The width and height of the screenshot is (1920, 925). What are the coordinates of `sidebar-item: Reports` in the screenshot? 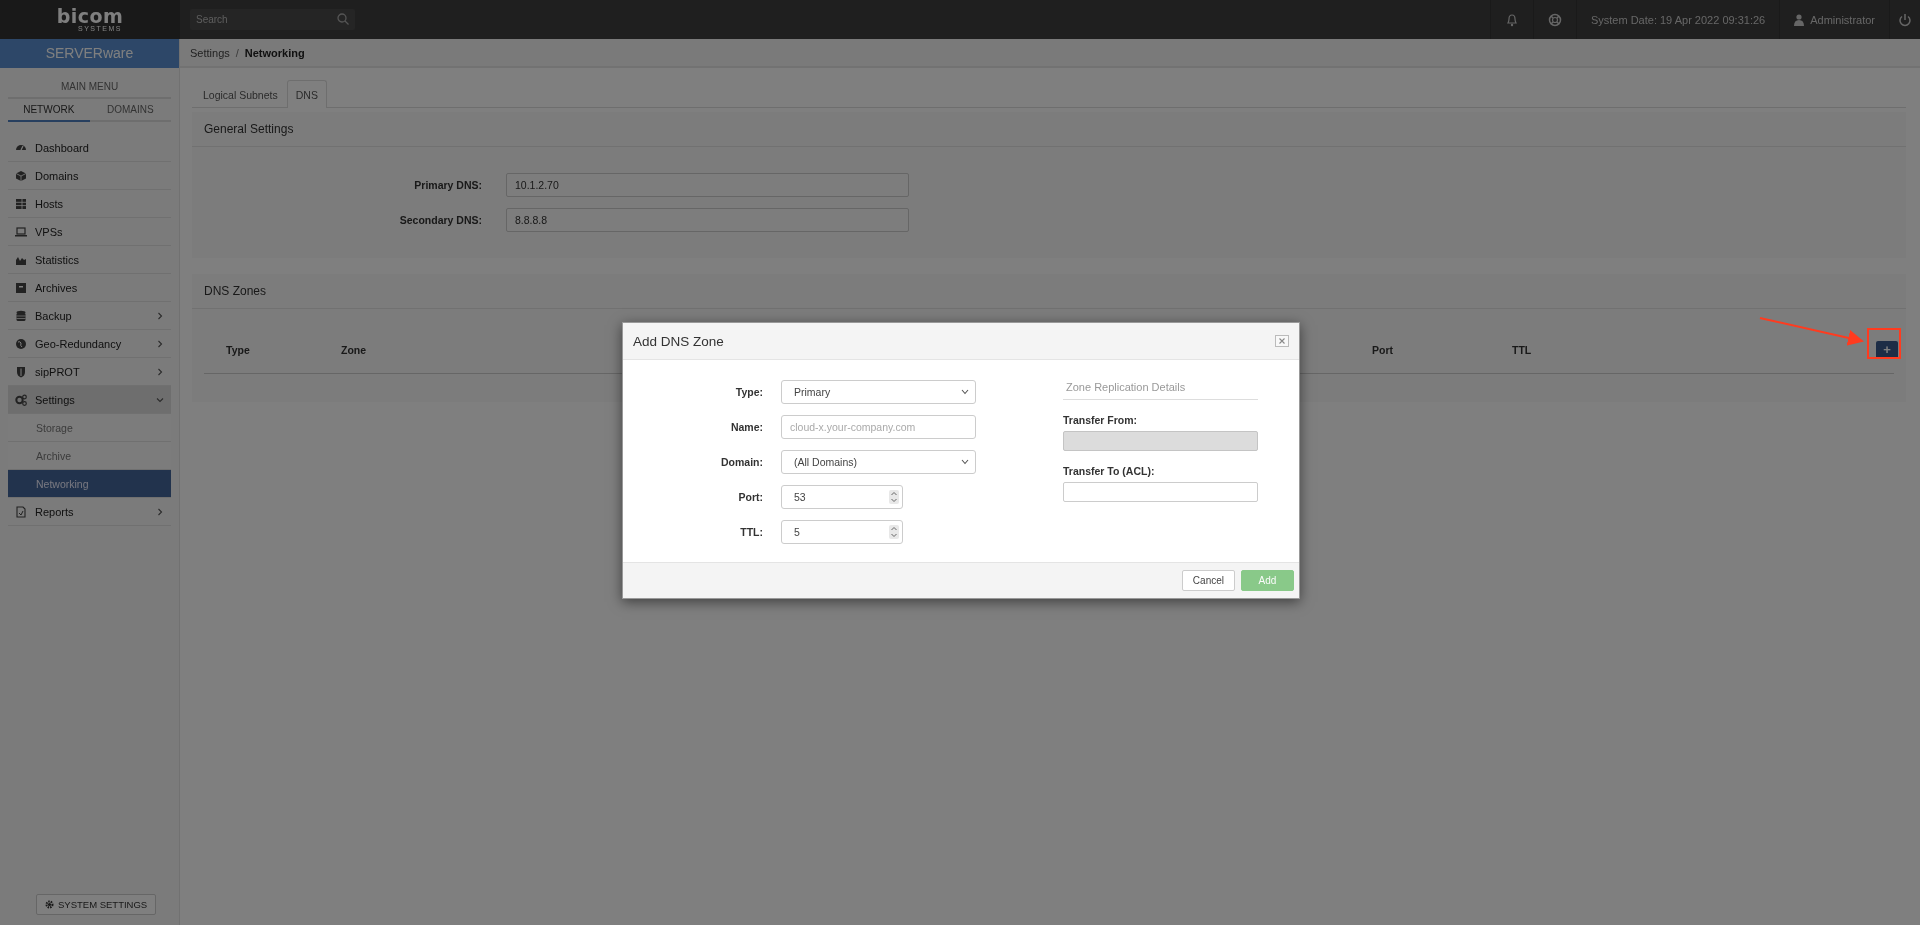 It's located at (89, 512).